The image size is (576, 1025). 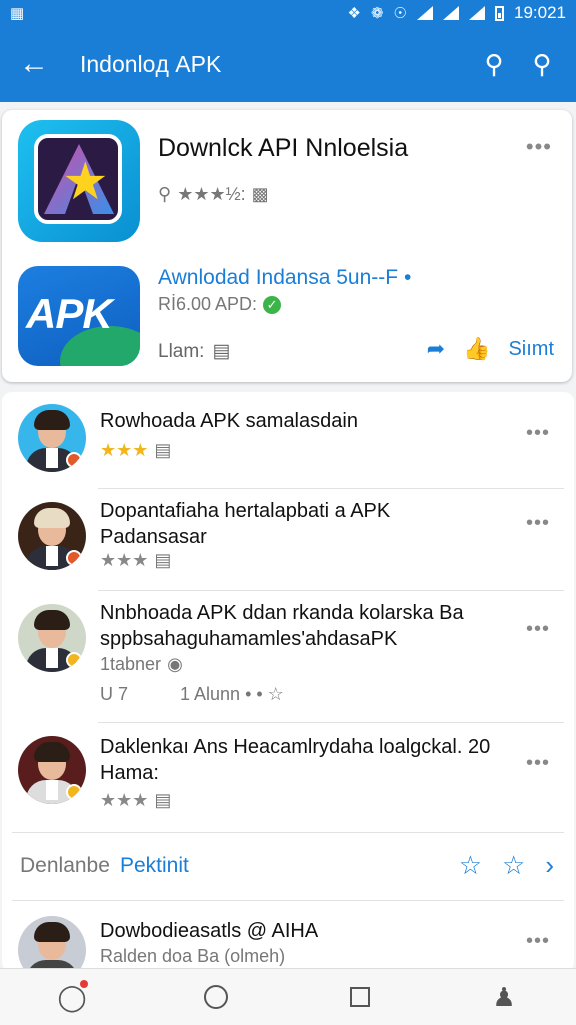 I want to click on wifi-icon: ☉, so click(x=400, y=13).